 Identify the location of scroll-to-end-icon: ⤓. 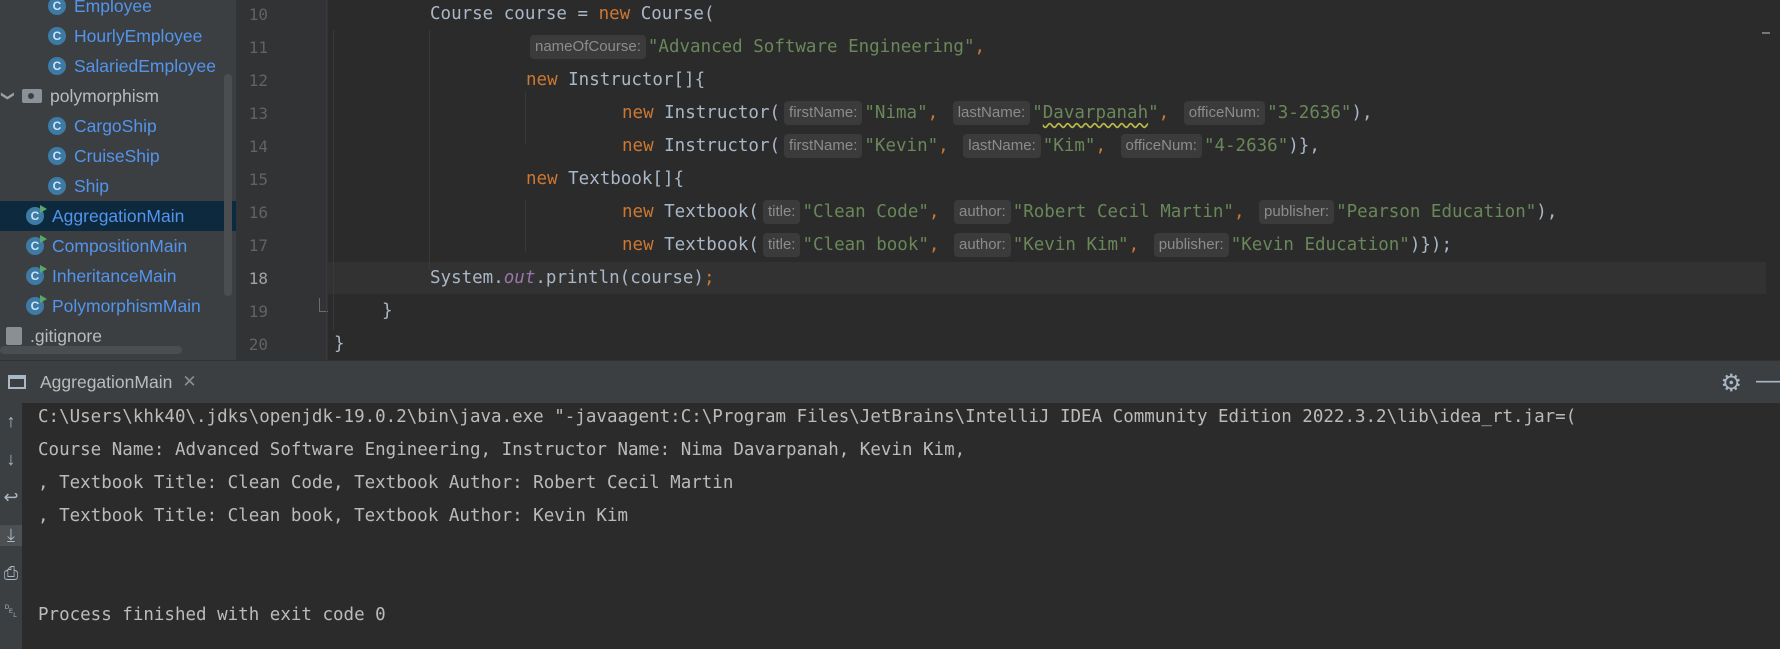
(11, 535).